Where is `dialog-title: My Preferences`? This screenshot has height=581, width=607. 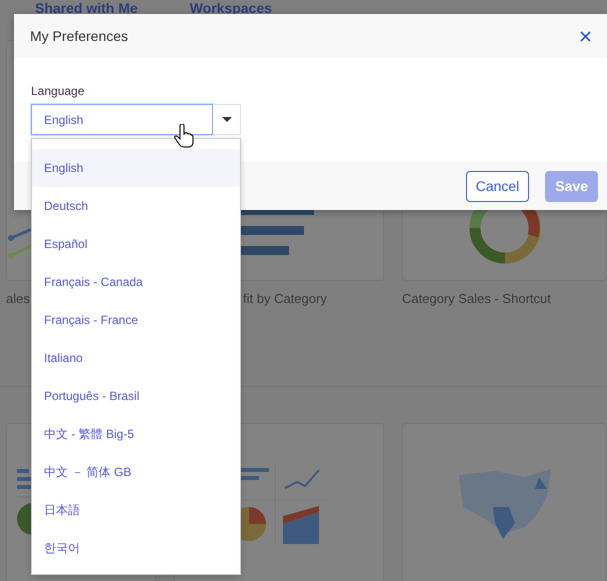 dialog-title: My Preferences is located at coordinates (79, 36).